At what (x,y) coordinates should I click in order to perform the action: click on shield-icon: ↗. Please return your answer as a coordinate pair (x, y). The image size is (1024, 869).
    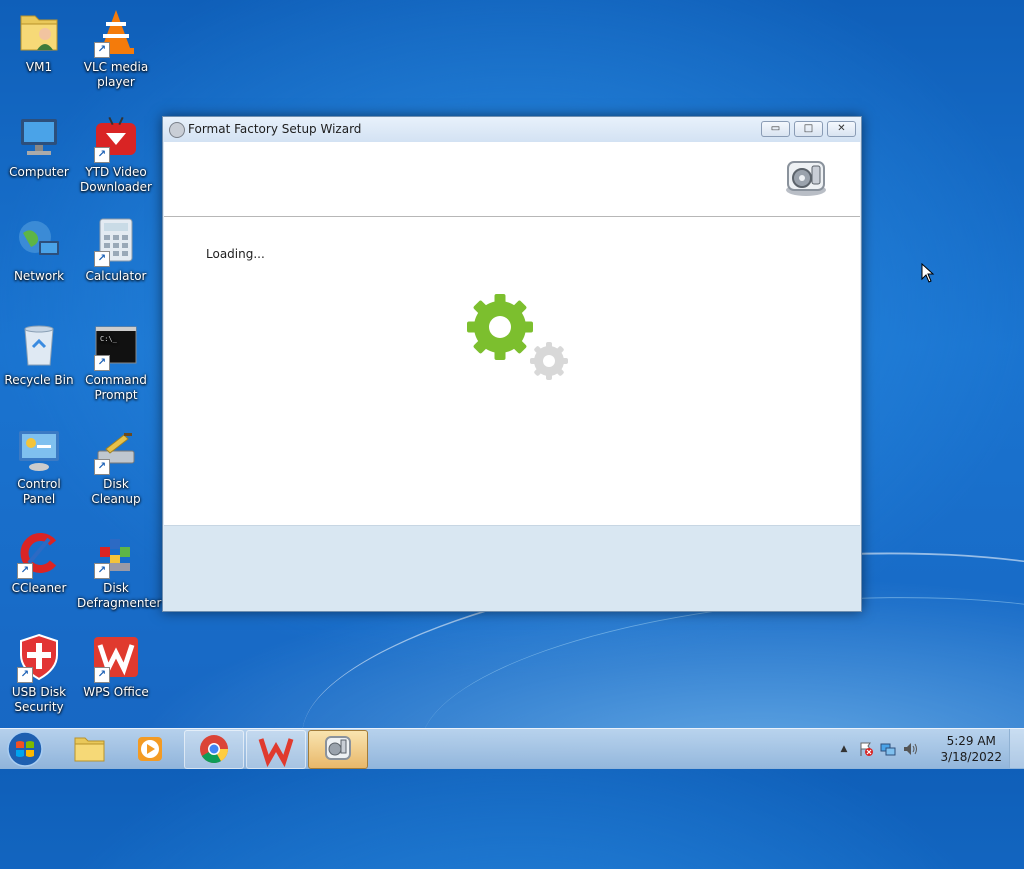
    Looking at the image, I should click on (39, 658).